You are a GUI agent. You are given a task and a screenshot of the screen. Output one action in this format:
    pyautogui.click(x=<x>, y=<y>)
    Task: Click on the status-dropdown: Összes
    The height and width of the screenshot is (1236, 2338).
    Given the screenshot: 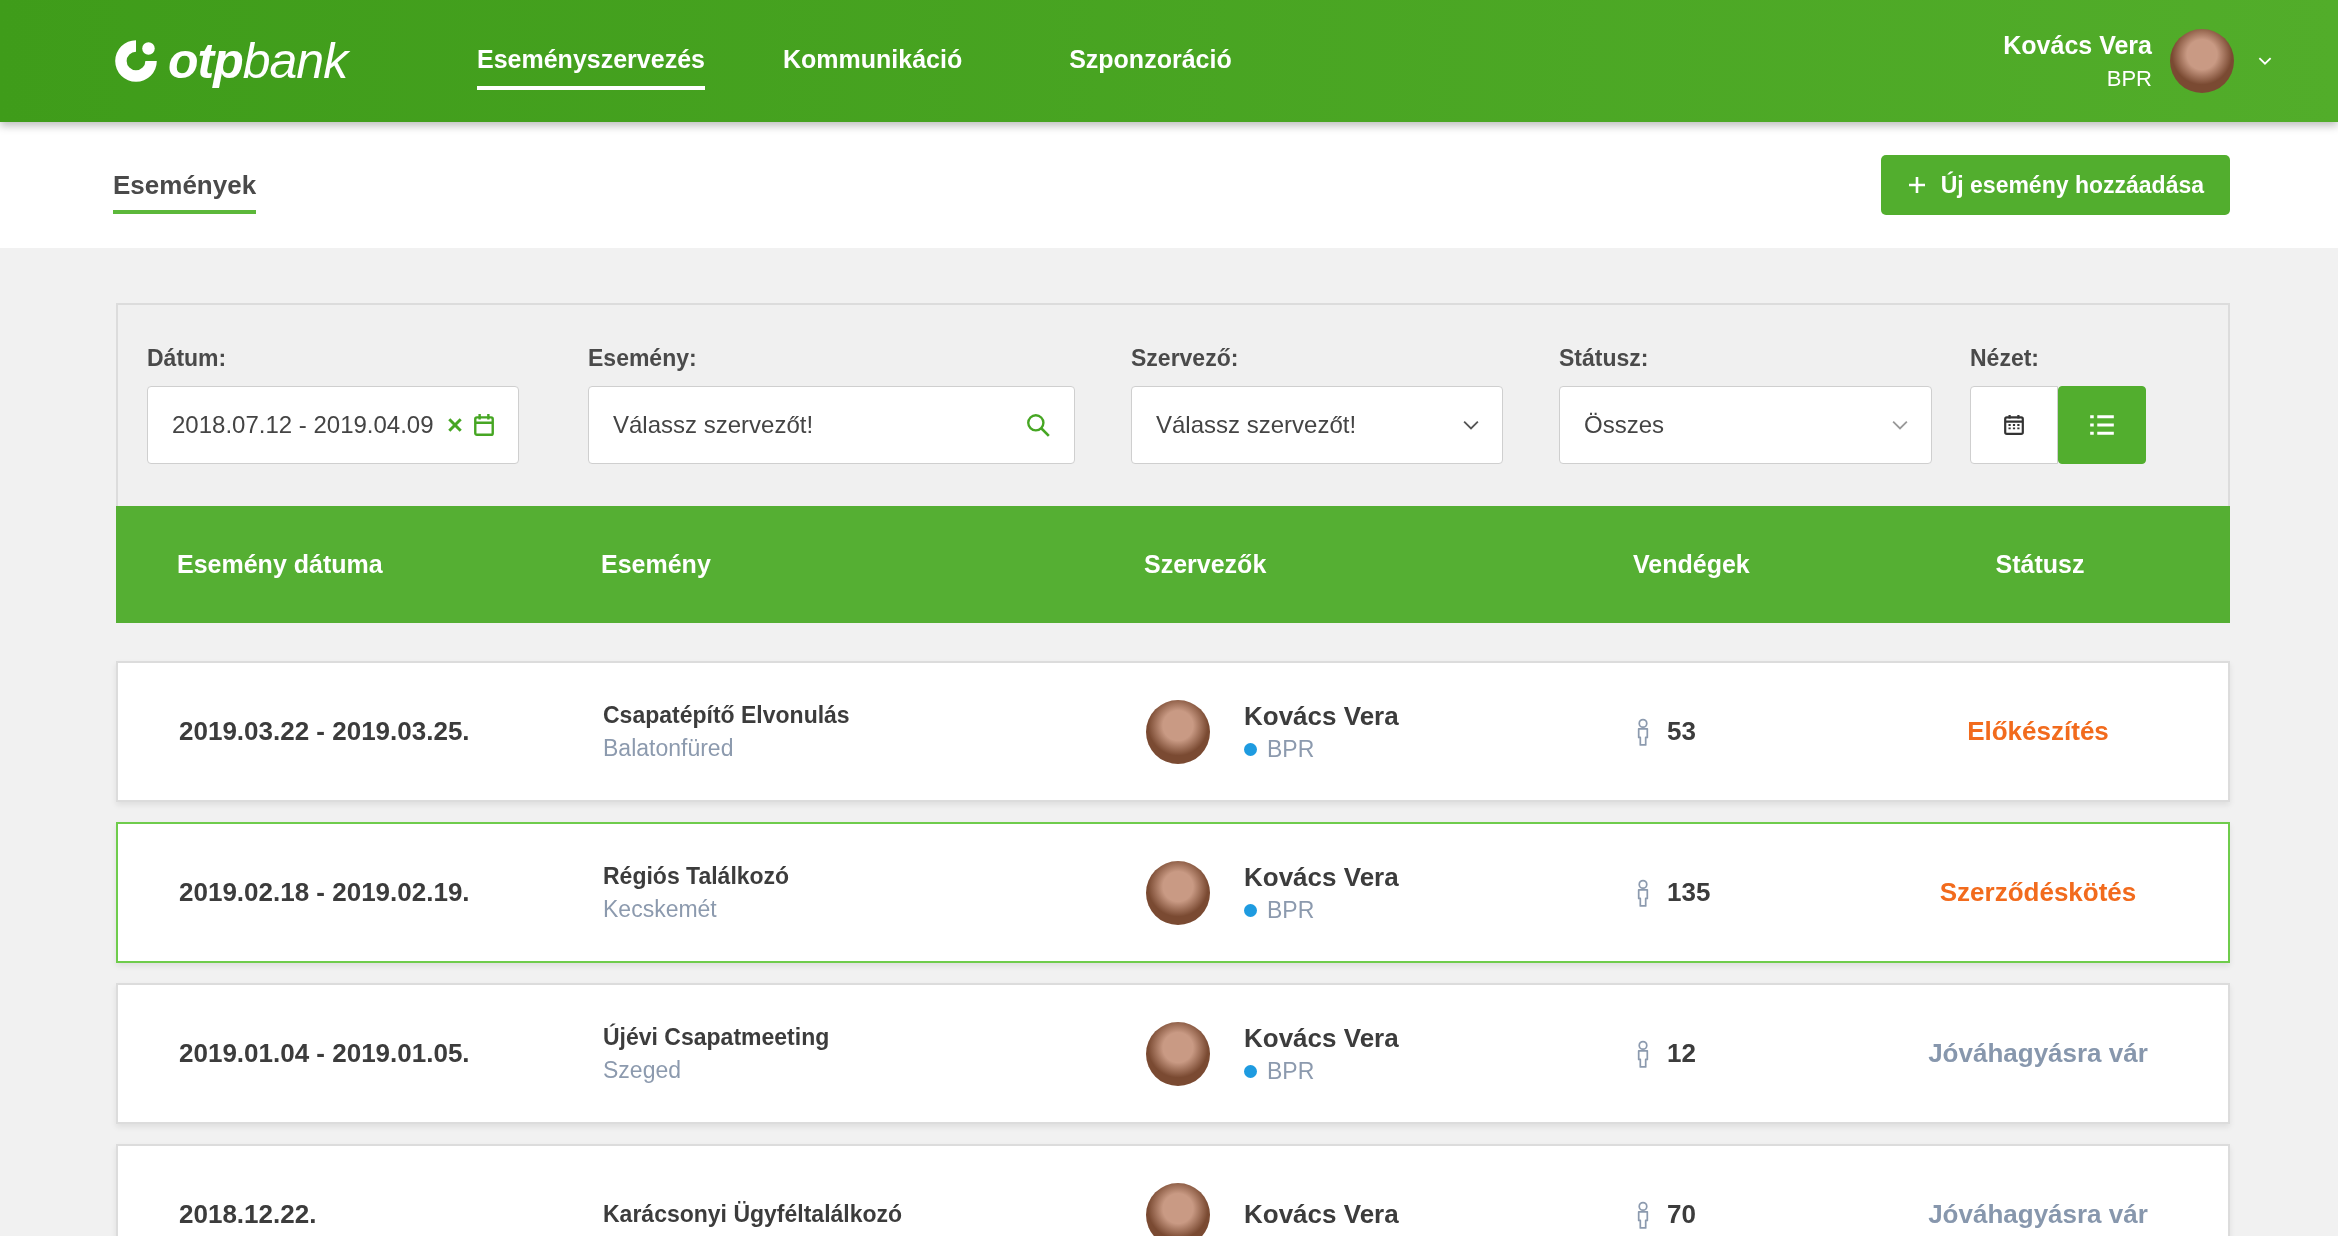 What is the action you would take?
    pyautogui.click(x=1745, y=425)
    